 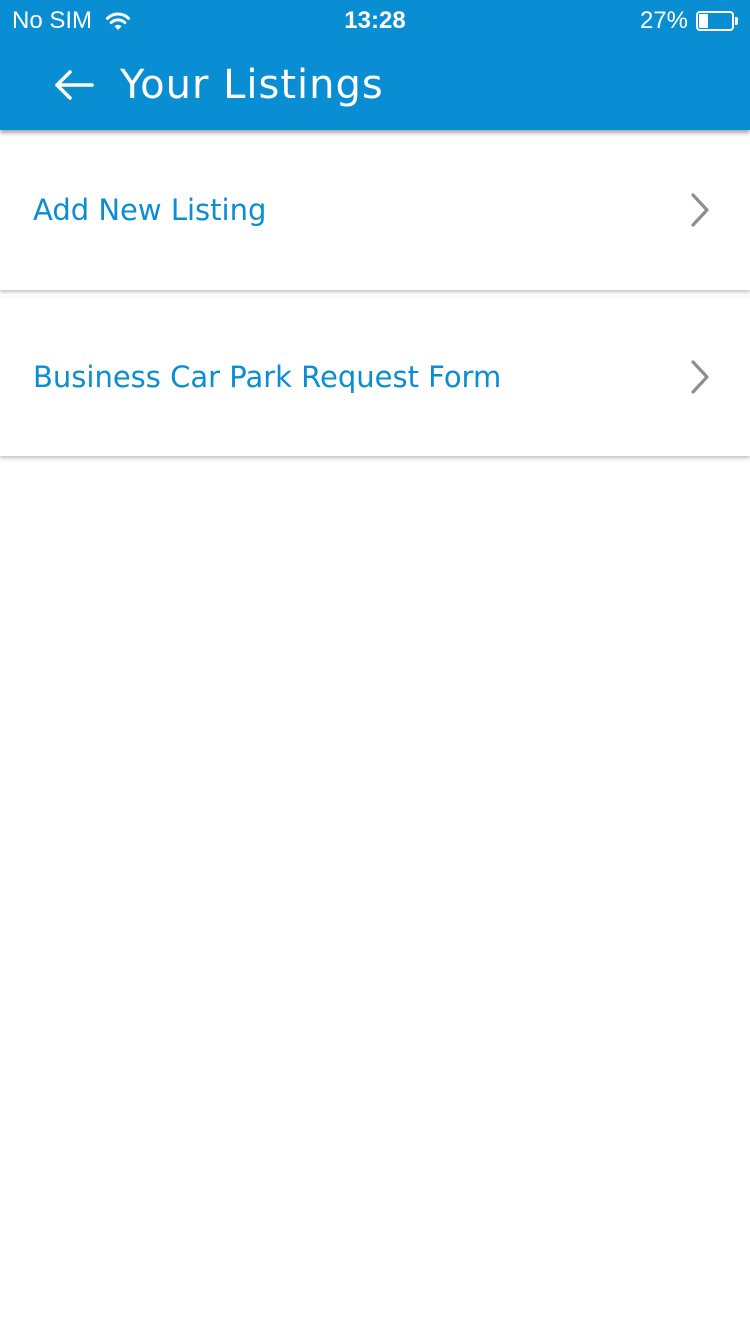 I want to click on battery-percent: 27%, so click(x=663, y=20).